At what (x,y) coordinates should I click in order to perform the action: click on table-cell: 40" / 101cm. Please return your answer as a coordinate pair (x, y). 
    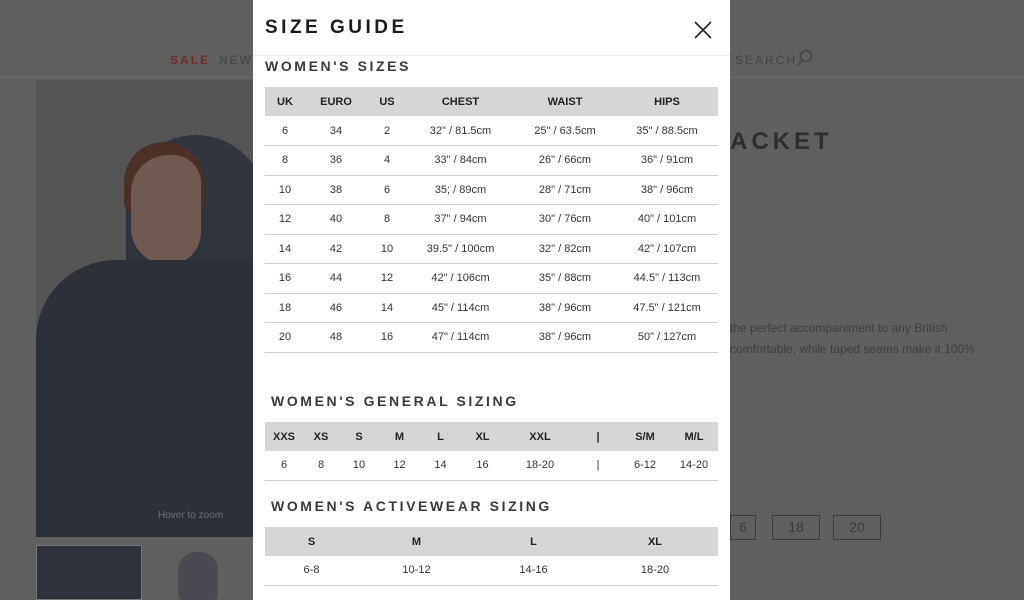
    Looking at the image, I should click on (667, 219).